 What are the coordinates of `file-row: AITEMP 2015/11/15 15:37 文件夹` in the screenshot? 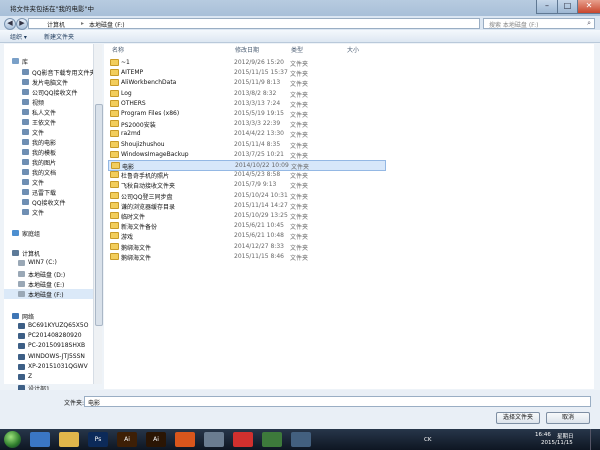 It's located at (246, 73).